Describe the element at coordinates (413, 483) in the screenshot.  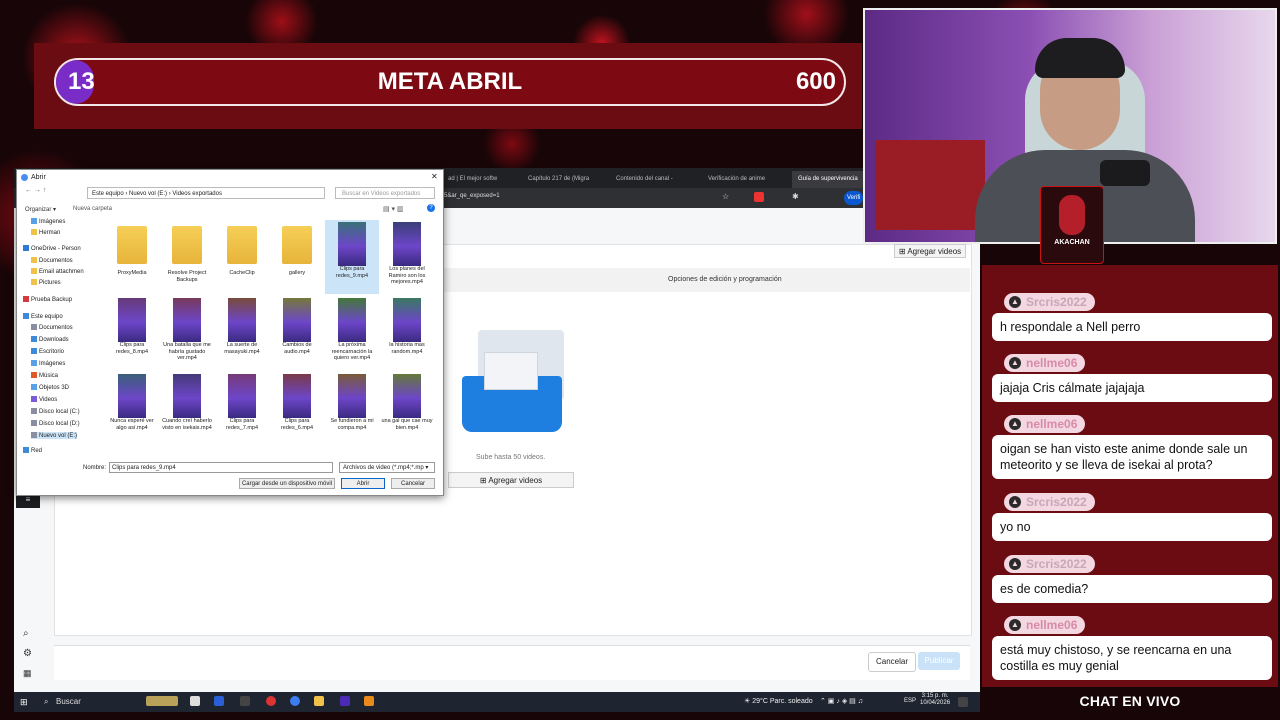
I see `dialog-cancel-button: Cancelar` at that location.